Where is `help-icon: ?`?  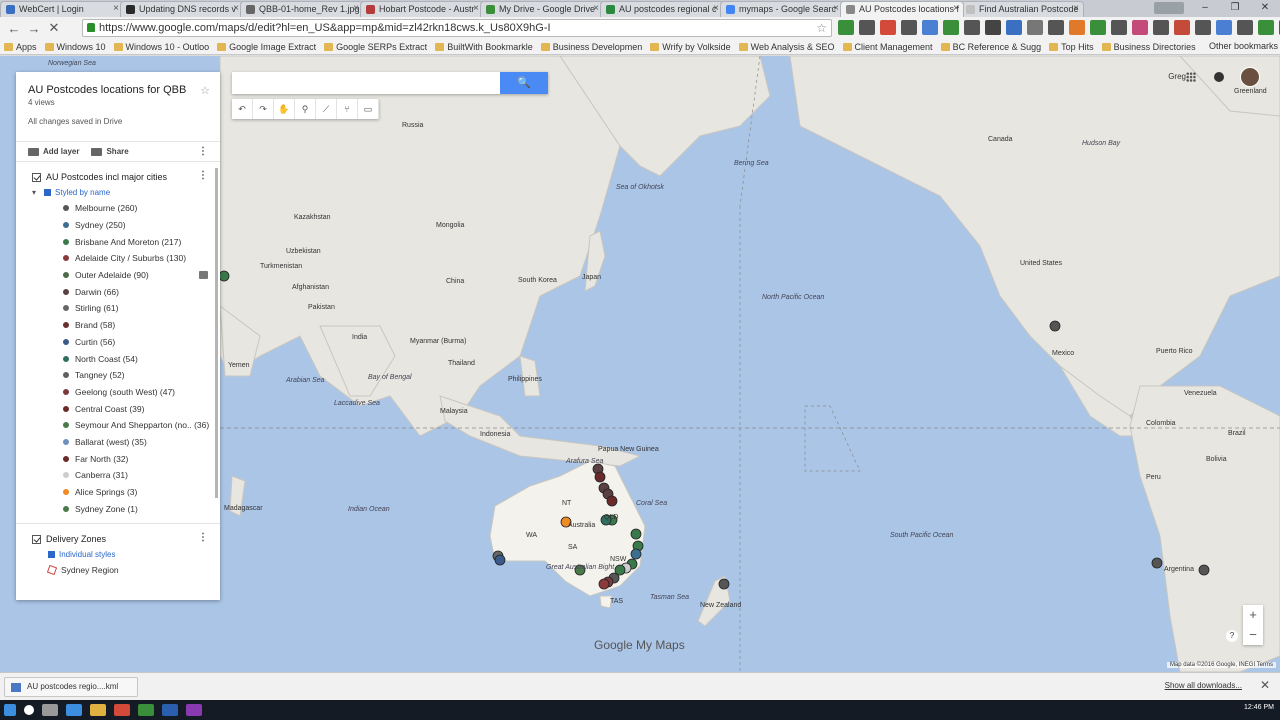
help-icon: ? is located at coordinates (1232, 636).